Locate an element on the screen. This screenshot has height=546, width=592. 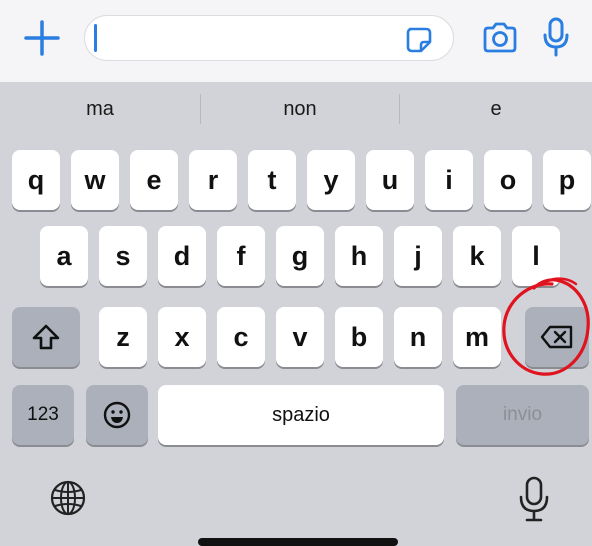
key-v: v is located at coordinates (300, 337).